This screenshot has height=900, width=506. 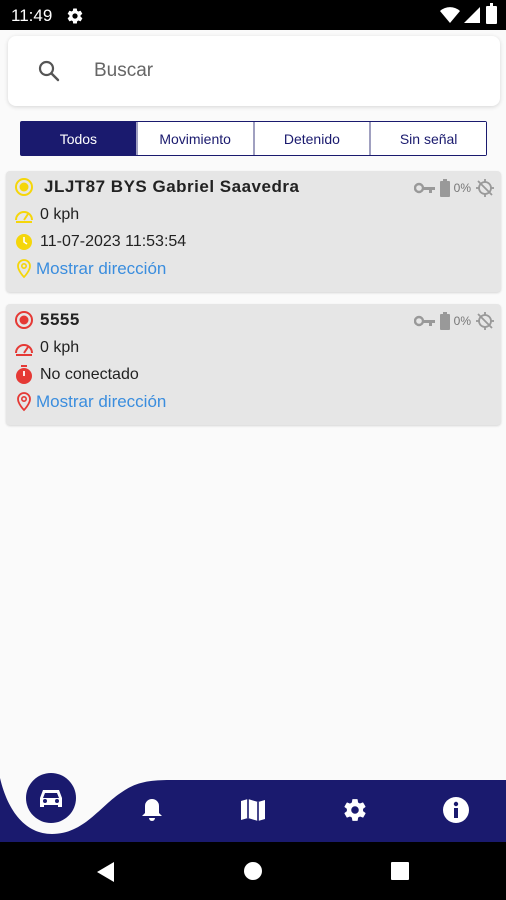 What do you see at coordinates (450, 15) in the screenshot?
I see `wifi-icon` at bounding box center [450, 15].